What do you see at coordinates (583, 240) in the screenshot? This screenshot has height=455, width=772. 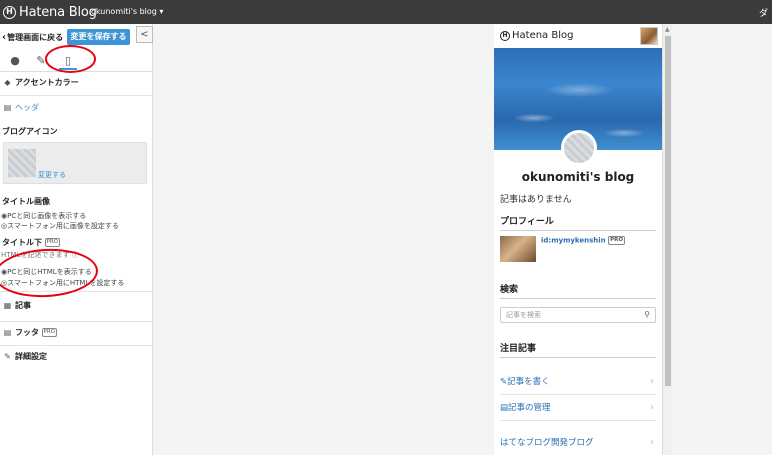 I see `profile-id: id:mymykenshin PRO` at bounding box center [583, 240].